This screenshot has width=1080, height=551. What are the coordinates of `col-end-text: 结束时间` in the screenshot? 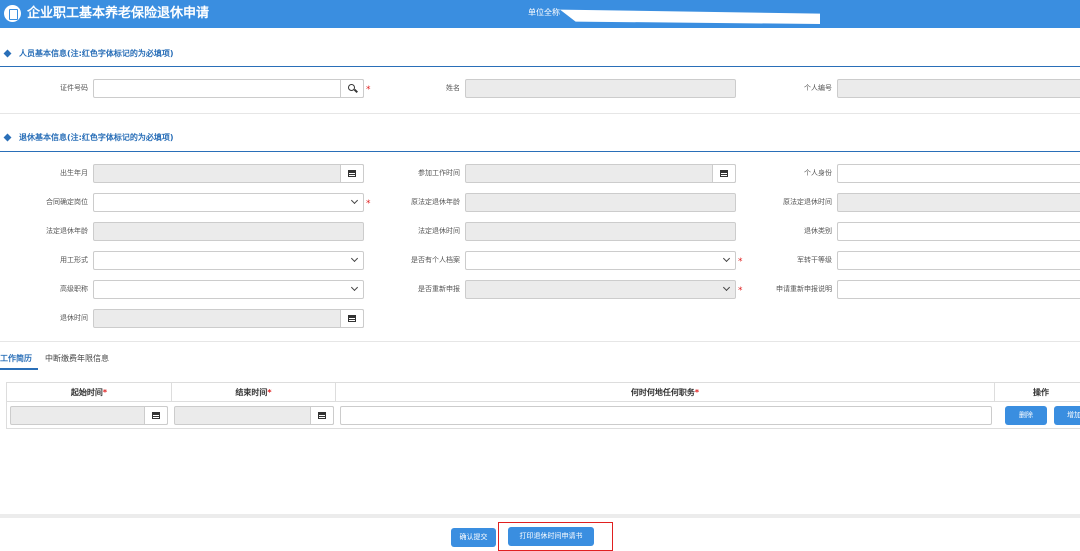 It's located at (251, 392).